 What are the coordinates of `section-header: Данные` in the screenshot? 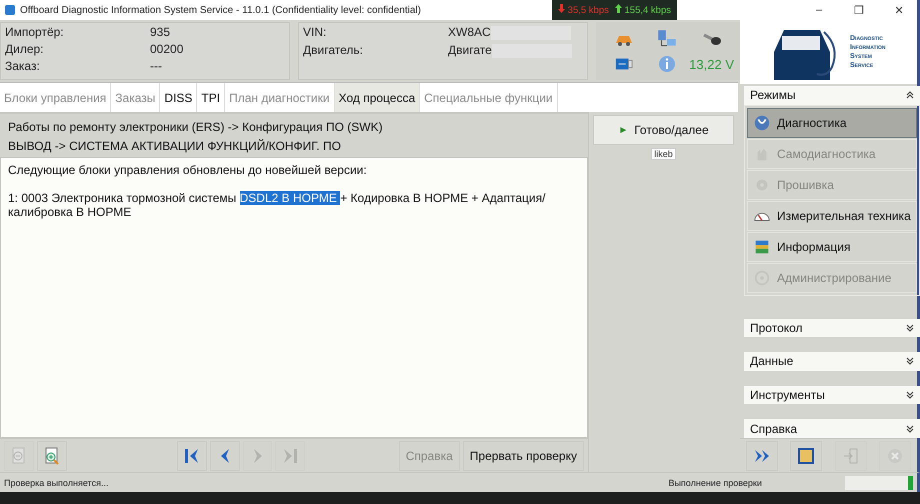 It's located at (832, 361).